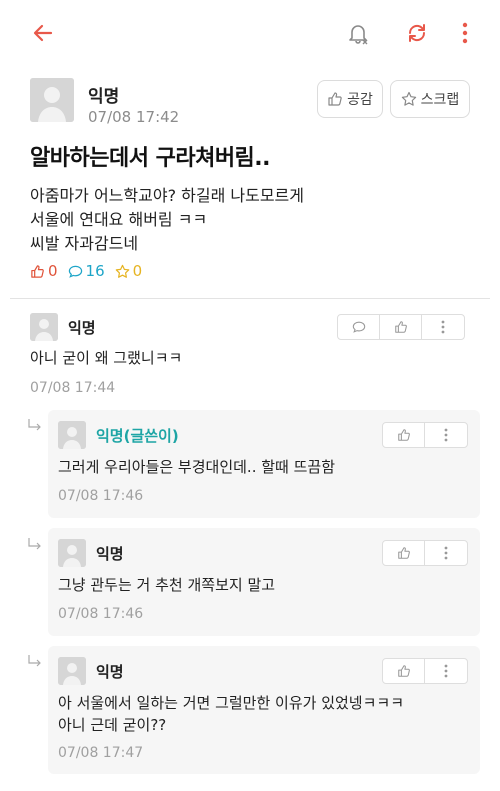 Image resolution: width=500 pixels, height=791 pixels. Describe the element at coordinates (84, 243) in the screenshot. I see `post-body-line: 씨발 자과감드네` at that location.